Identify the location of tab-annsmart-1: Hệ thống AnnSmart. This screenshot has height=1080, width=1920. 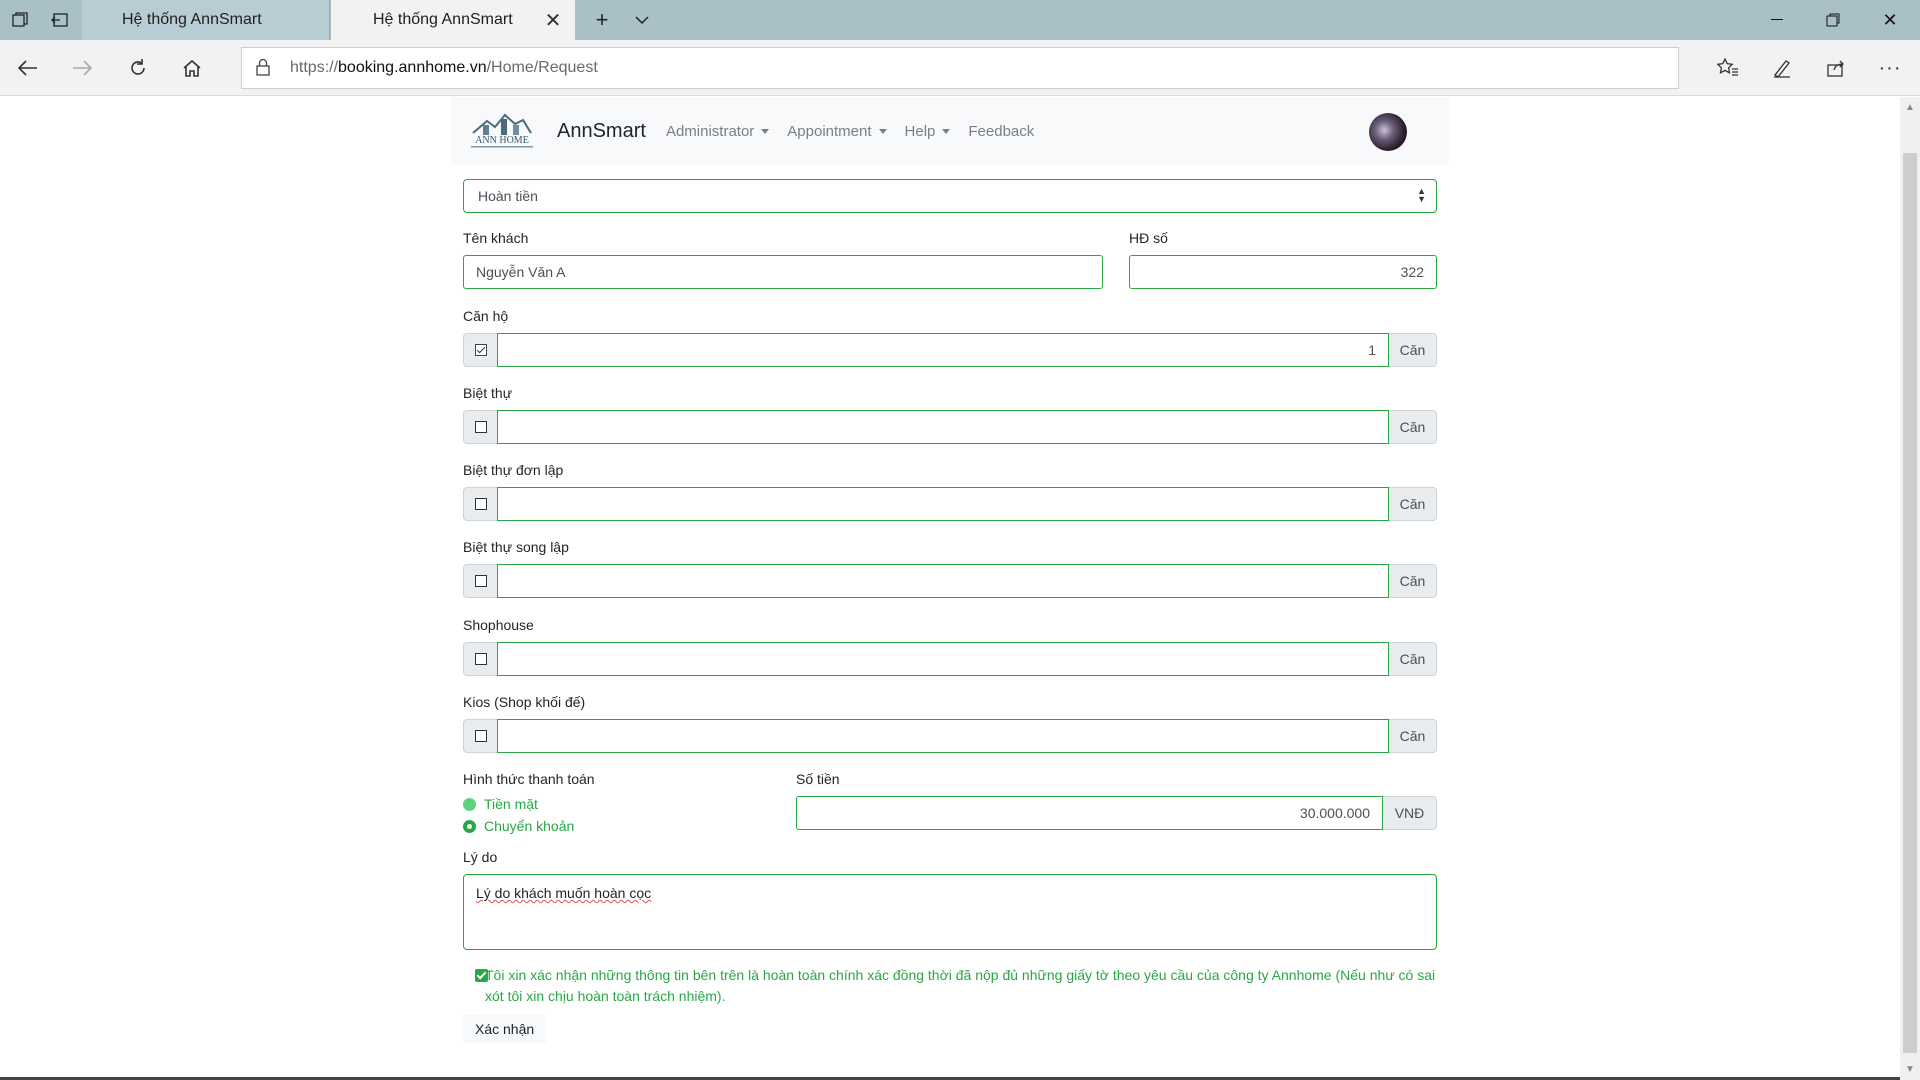
(206, 20).